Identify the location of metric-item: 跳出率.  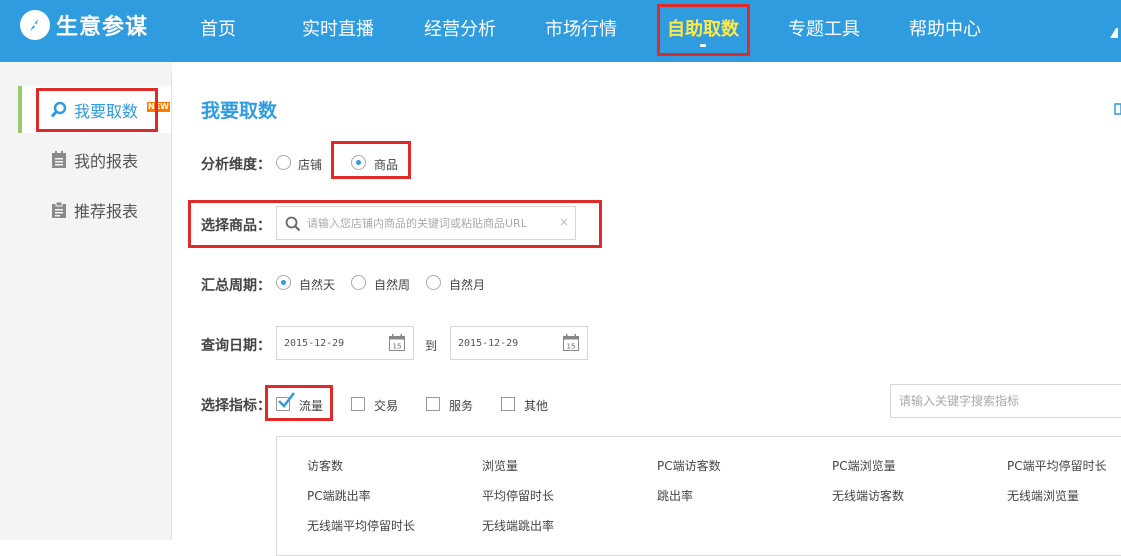
(675, 495).